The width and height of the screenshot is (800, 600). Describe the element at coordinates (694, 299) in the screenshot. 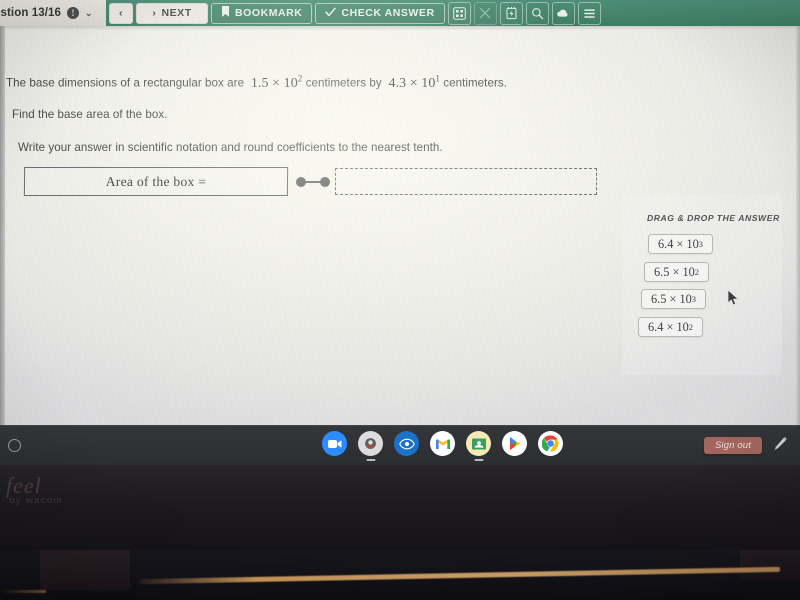

I see `option-2-exp: 3` at that location.